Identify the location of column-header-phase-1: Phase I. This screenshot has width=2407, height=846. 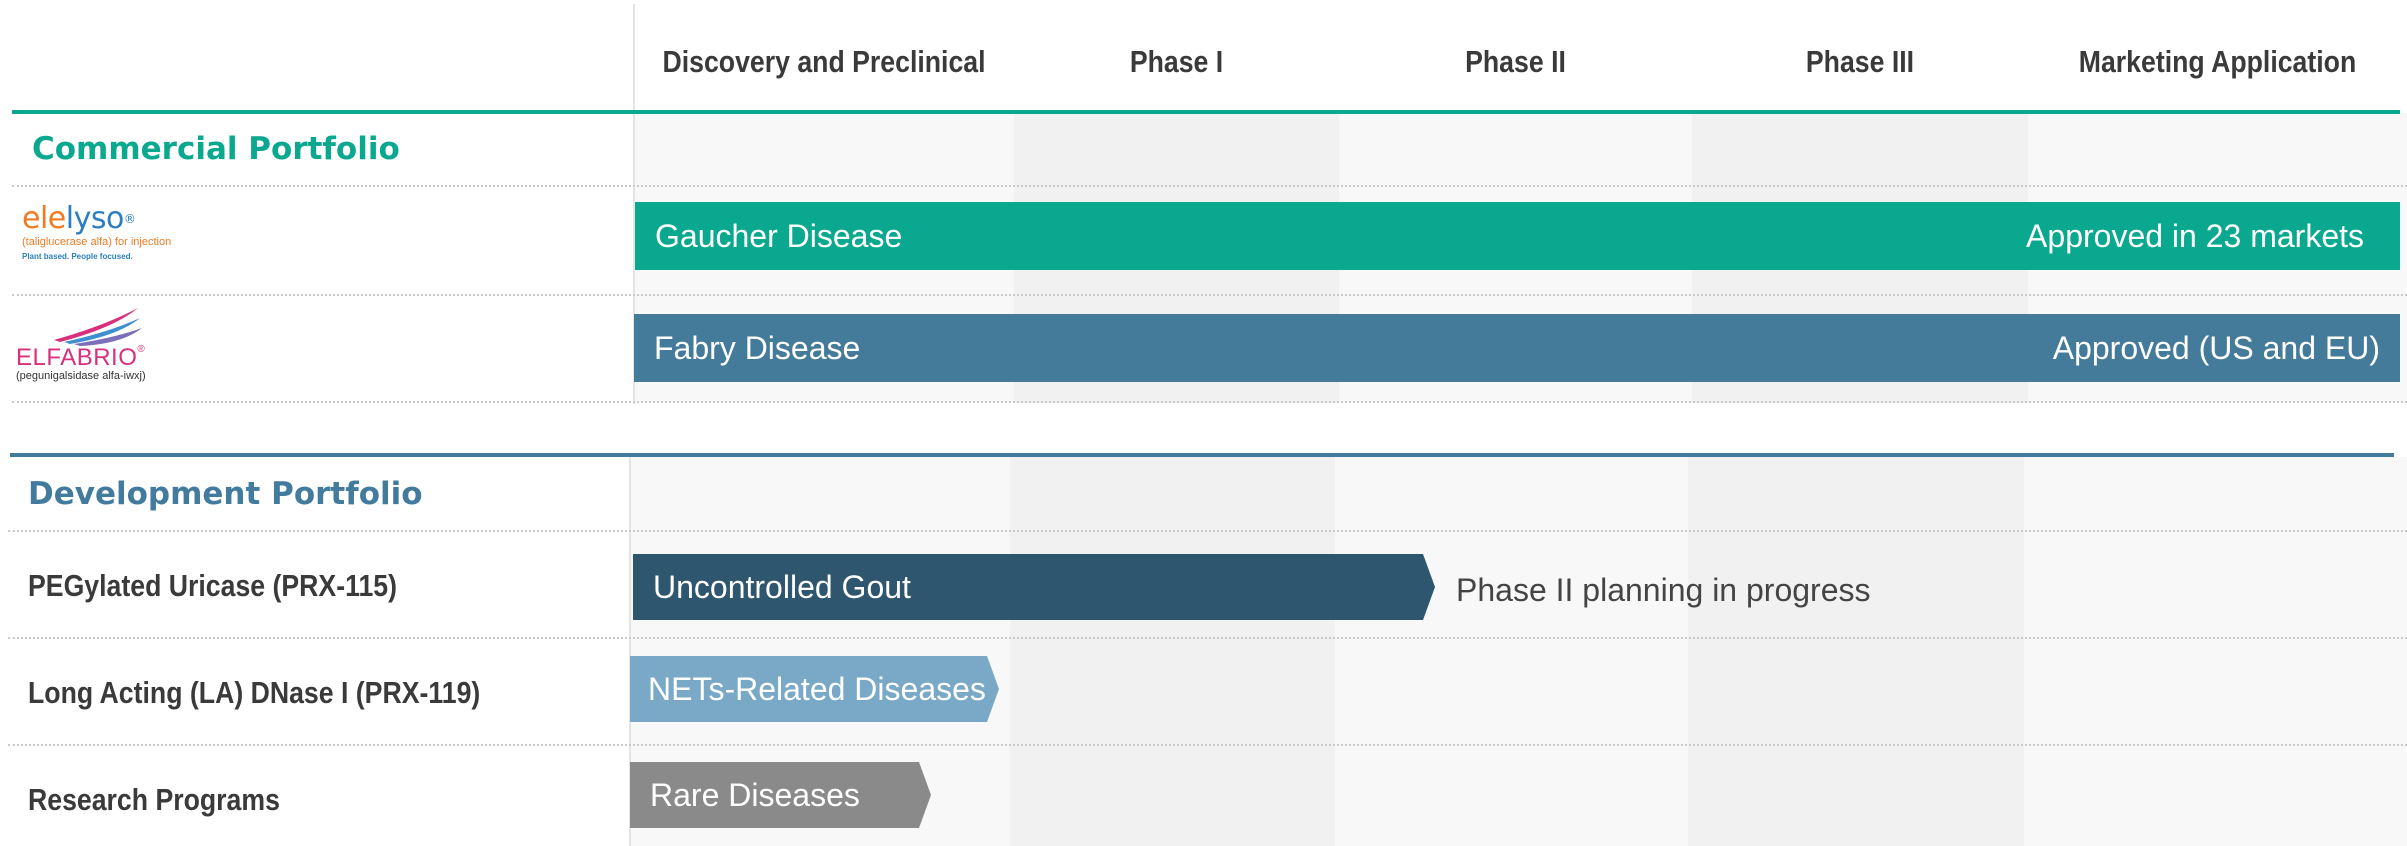
(1176, 61).